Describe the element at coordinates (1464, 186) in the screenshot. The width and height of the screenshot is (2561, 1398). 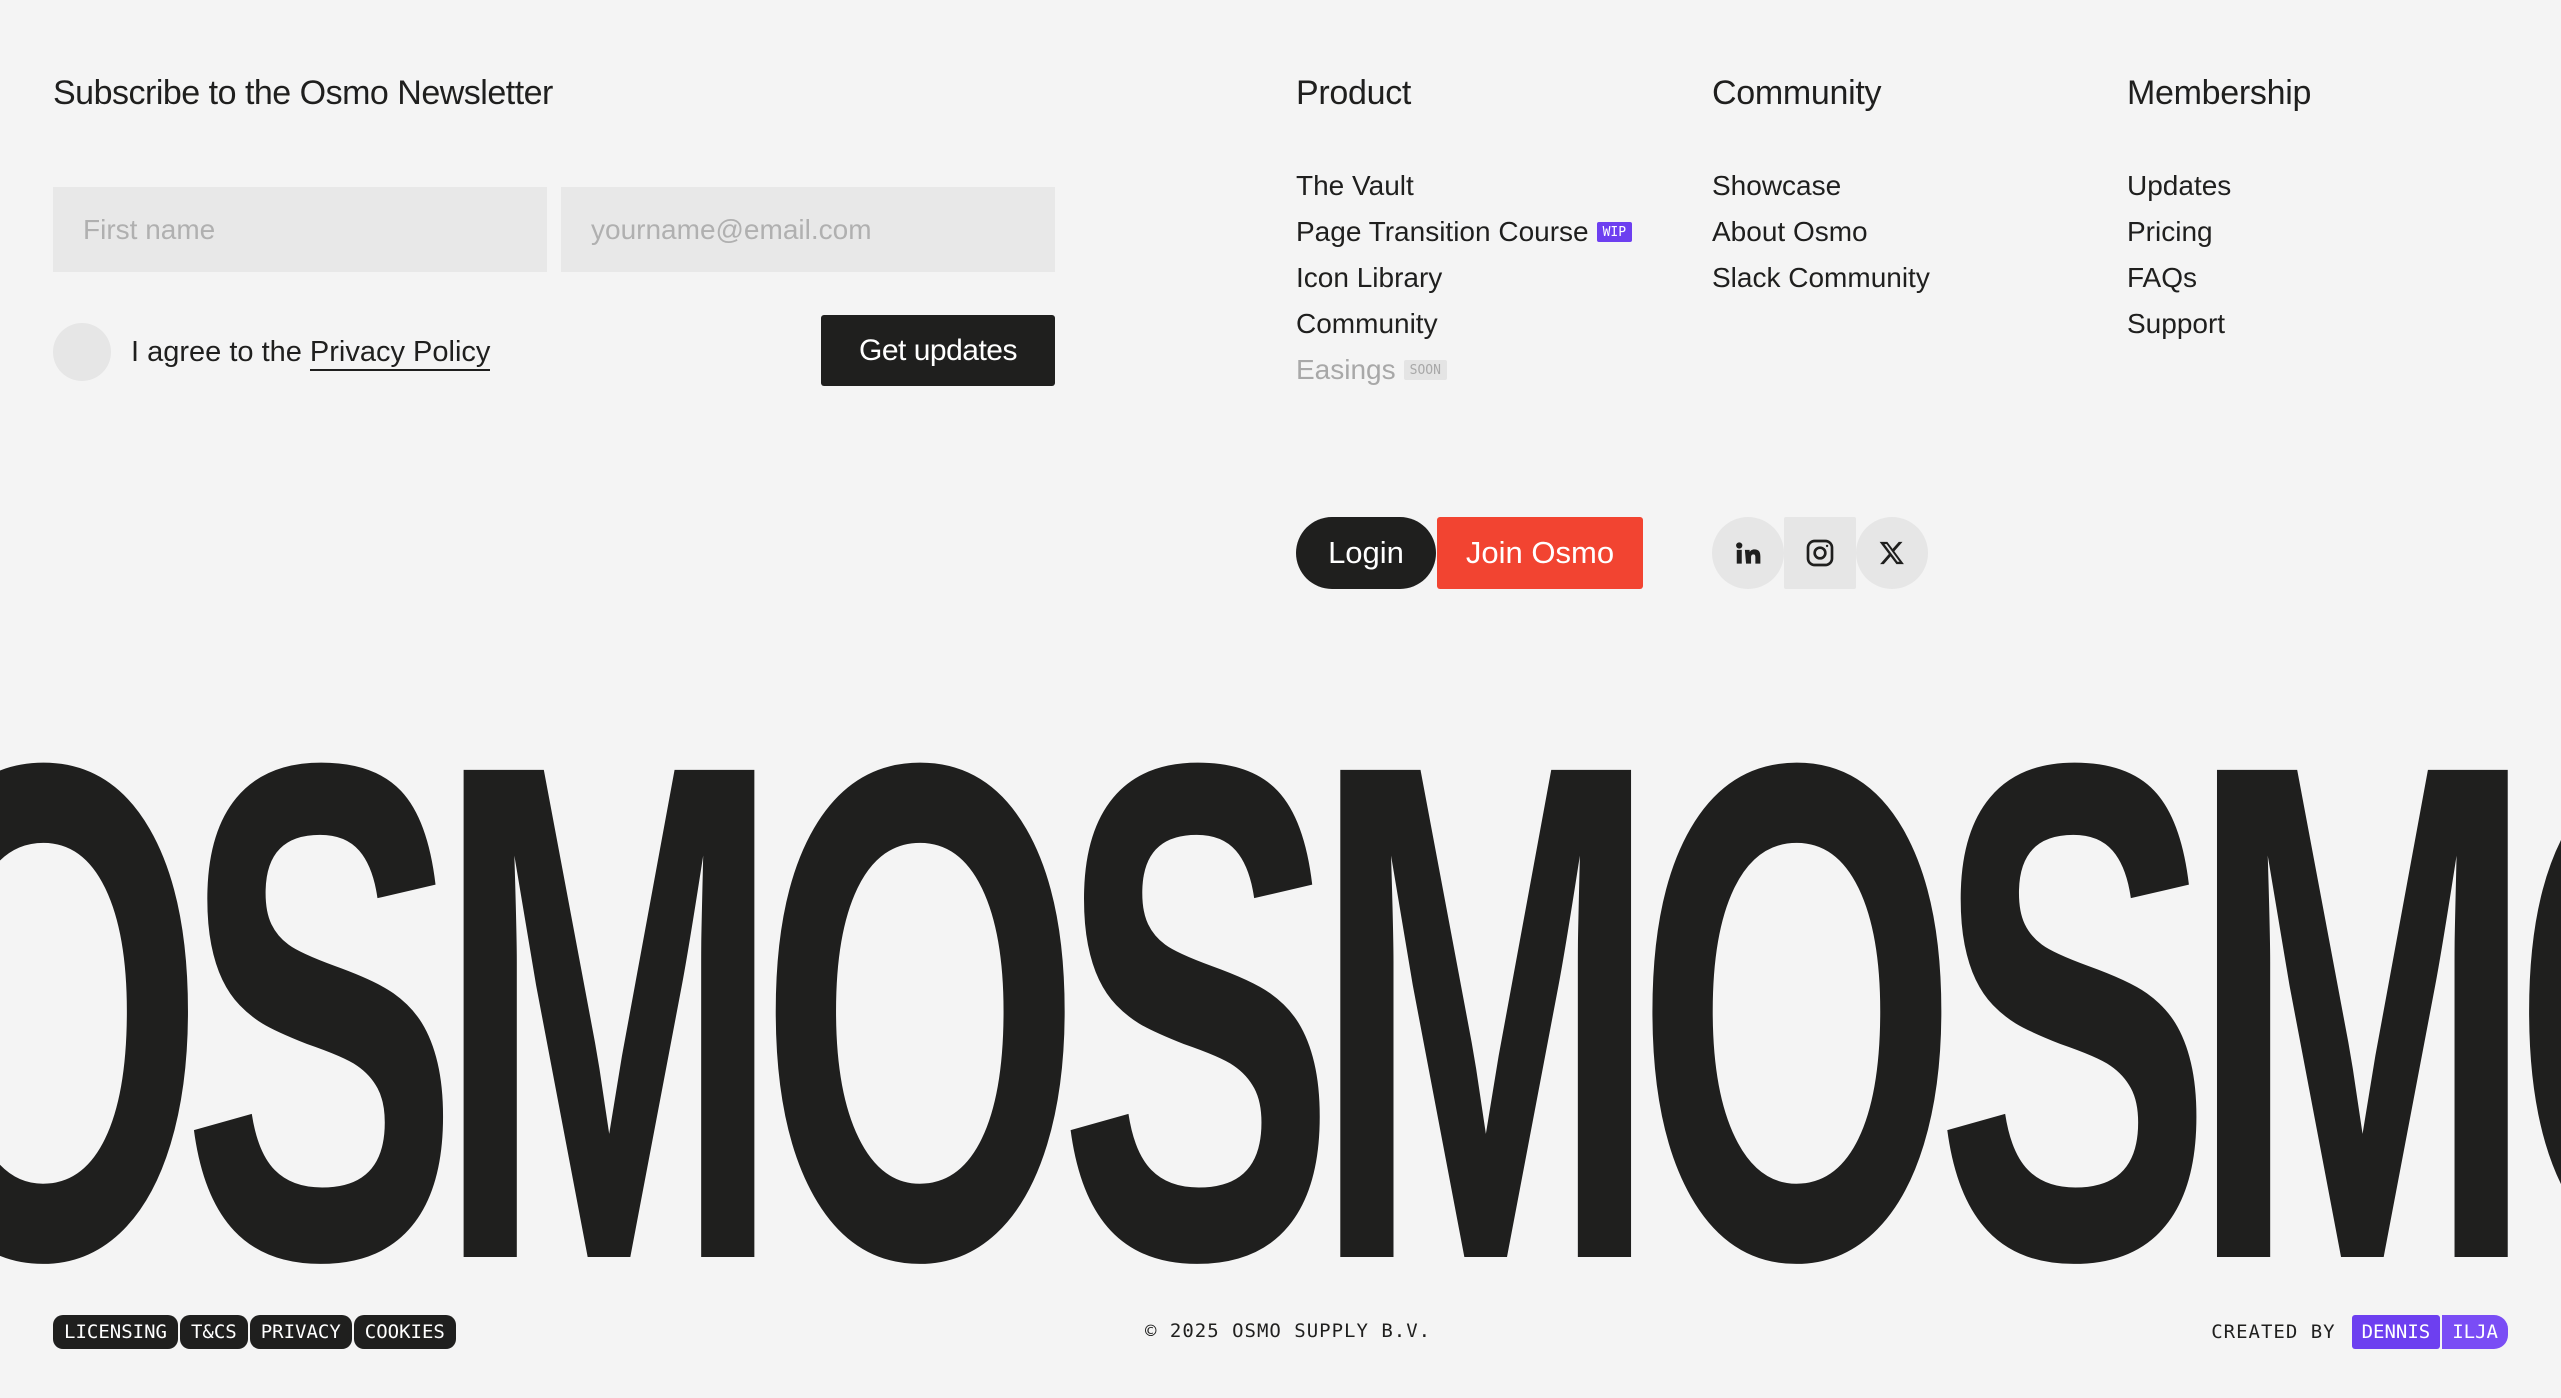
I see `product-link-the-vault: The Vault` at that location.